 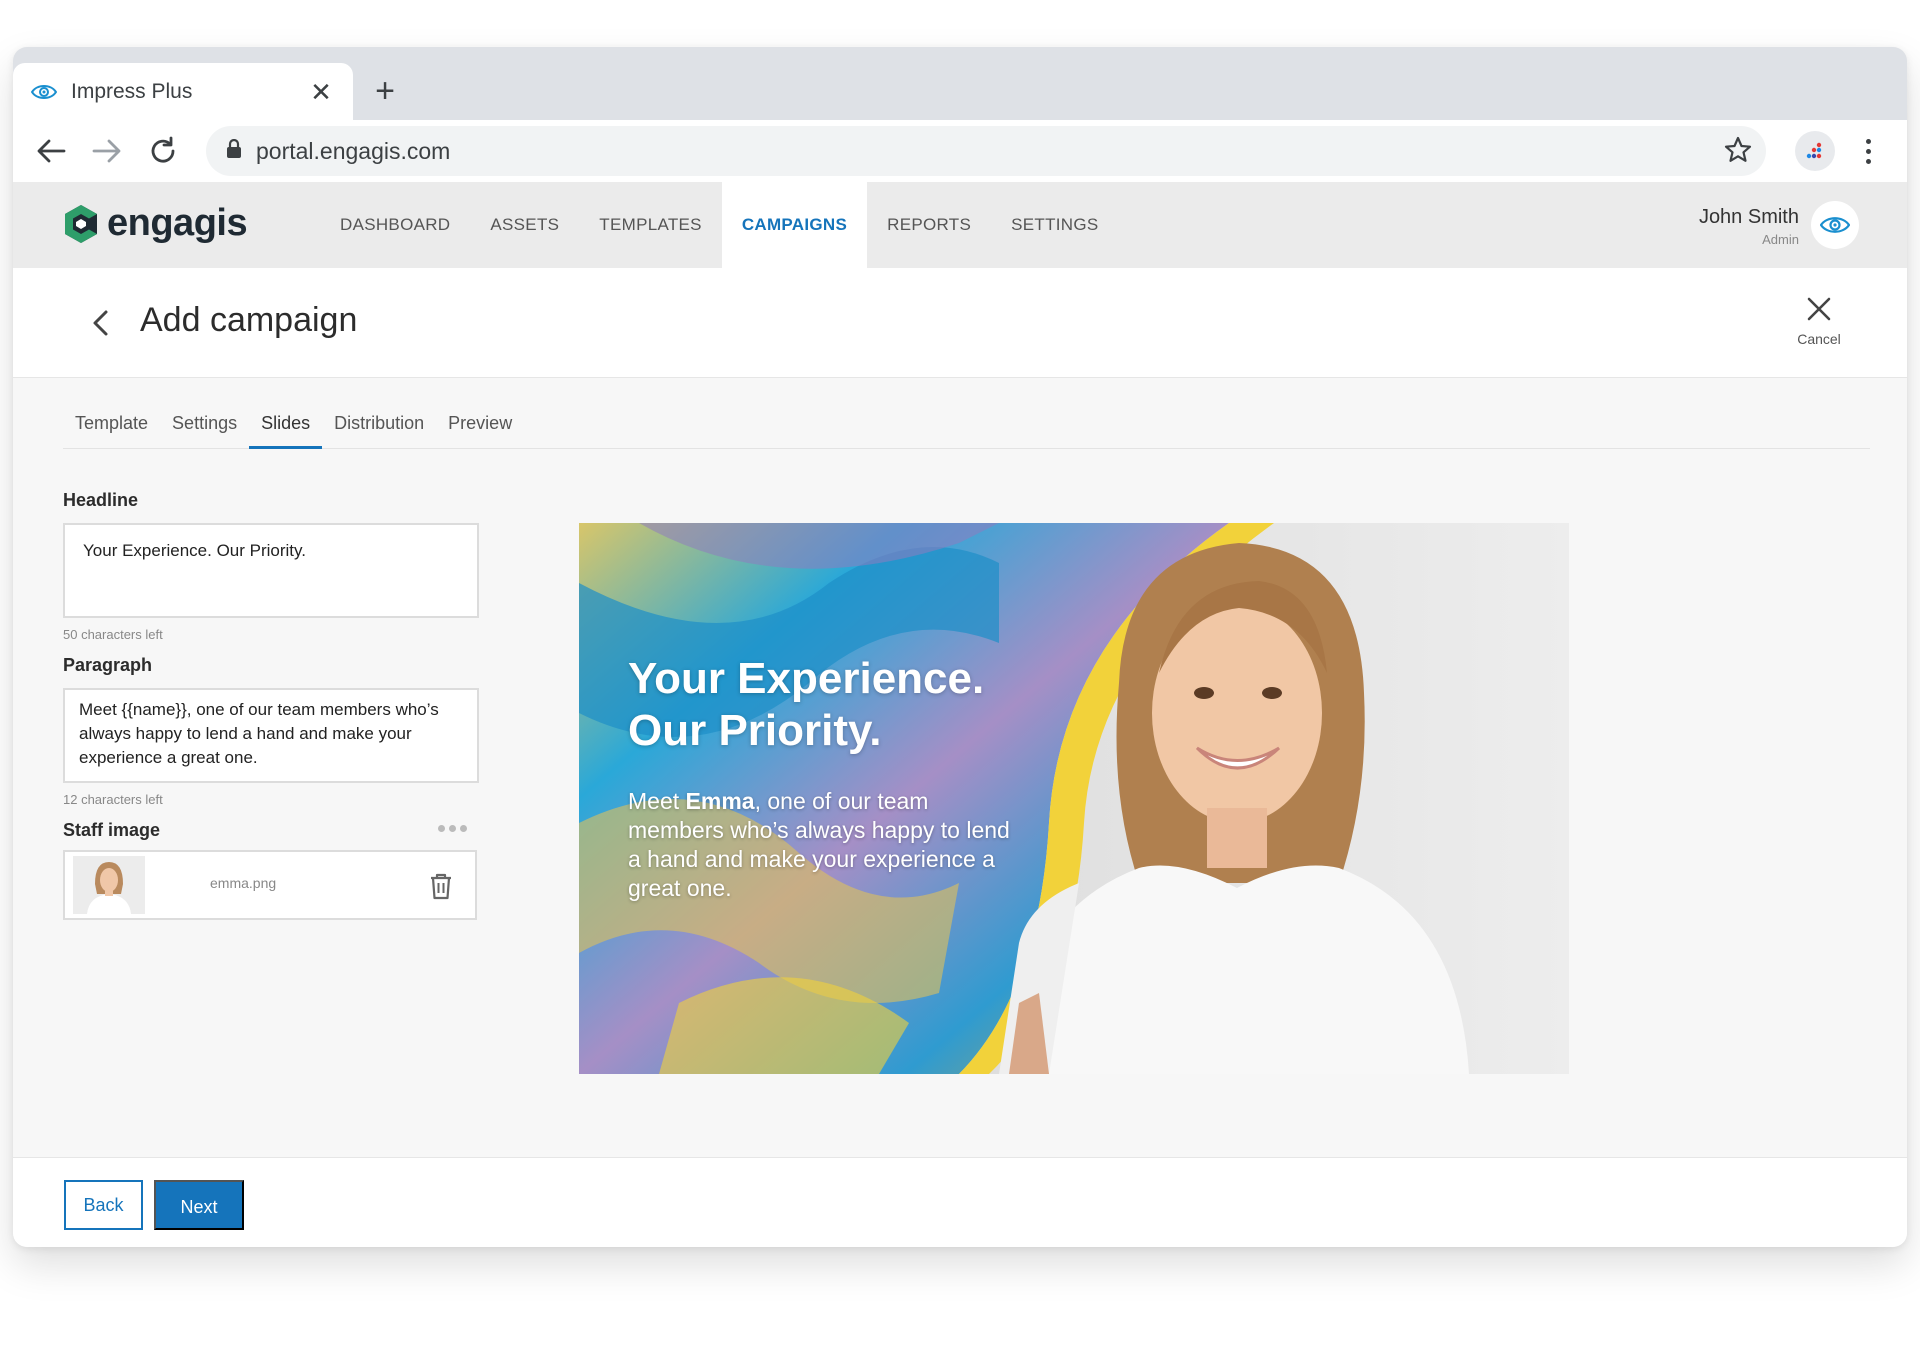 I want to click on avatar, so click(x=1835, y=225).